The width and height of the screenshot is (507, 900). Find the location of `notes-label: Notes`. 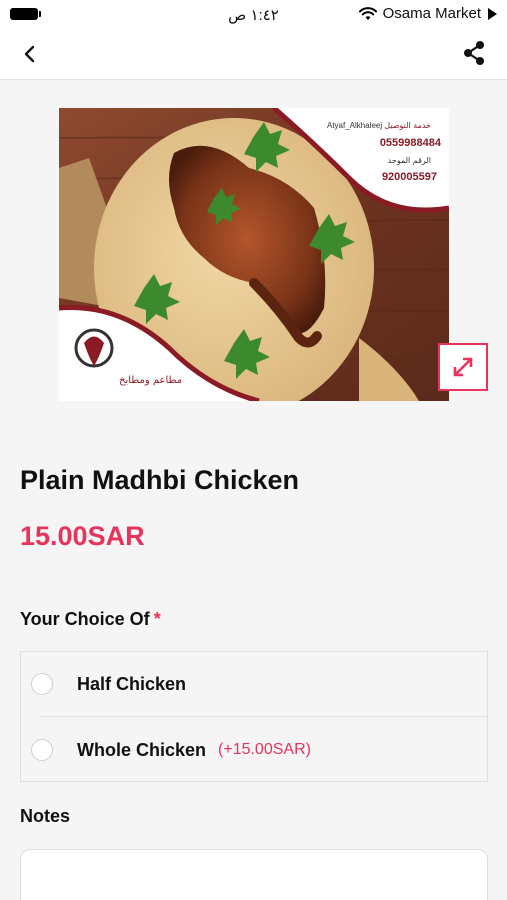

notes-label: Notes is located at coordinates (45, 816).